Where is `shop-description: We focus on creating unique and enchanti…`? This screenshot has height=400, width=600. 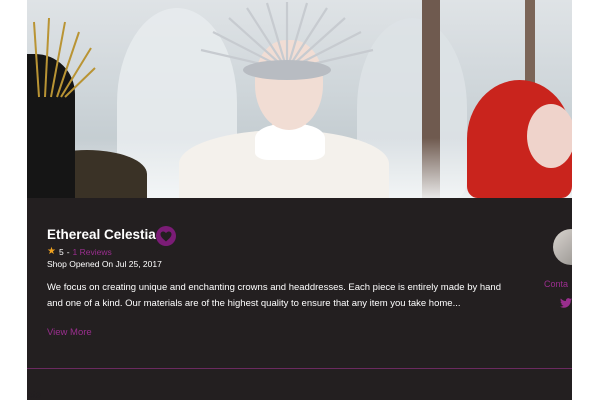 shop-description: We focus on creating unique and enchanti… is located at coordinates (274, 295).